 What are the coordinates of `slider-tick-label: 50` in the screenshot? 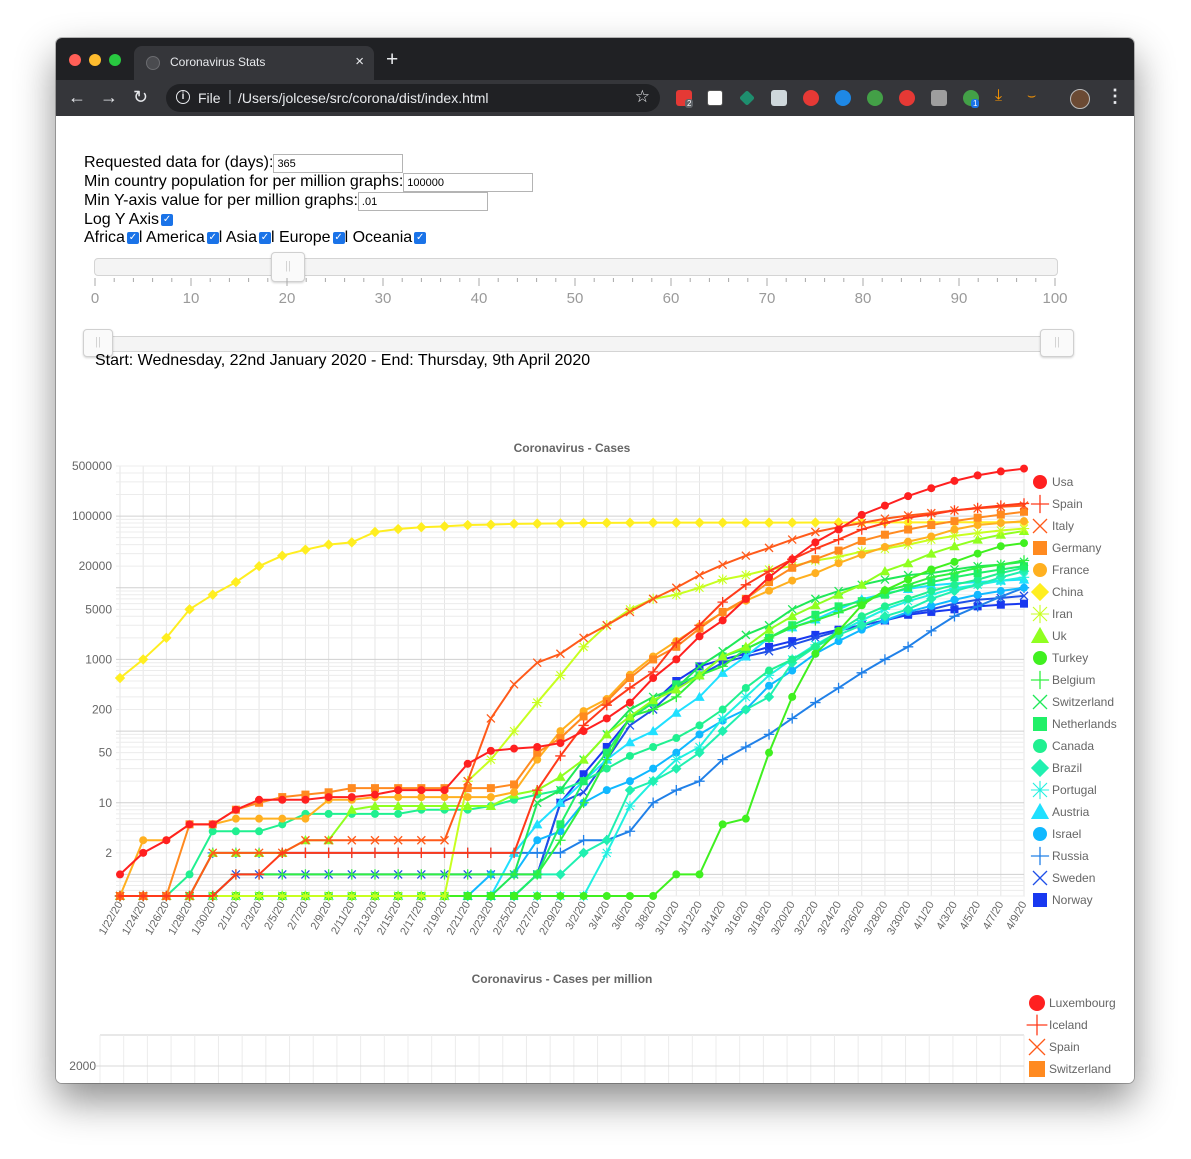 It's located at (575, 298).